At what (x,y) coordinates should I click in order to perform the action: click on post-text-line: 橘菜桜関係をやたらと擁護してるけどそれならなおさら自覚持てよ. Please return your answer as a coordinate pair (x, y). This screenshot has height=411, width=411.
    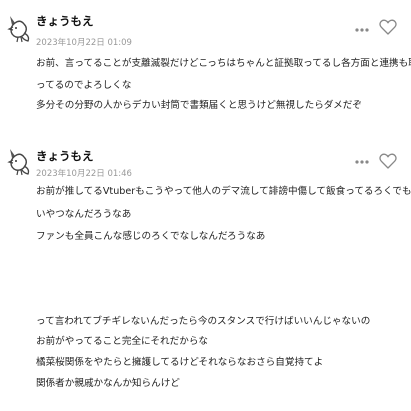
    Looking at the image, I should click on (180, 362).